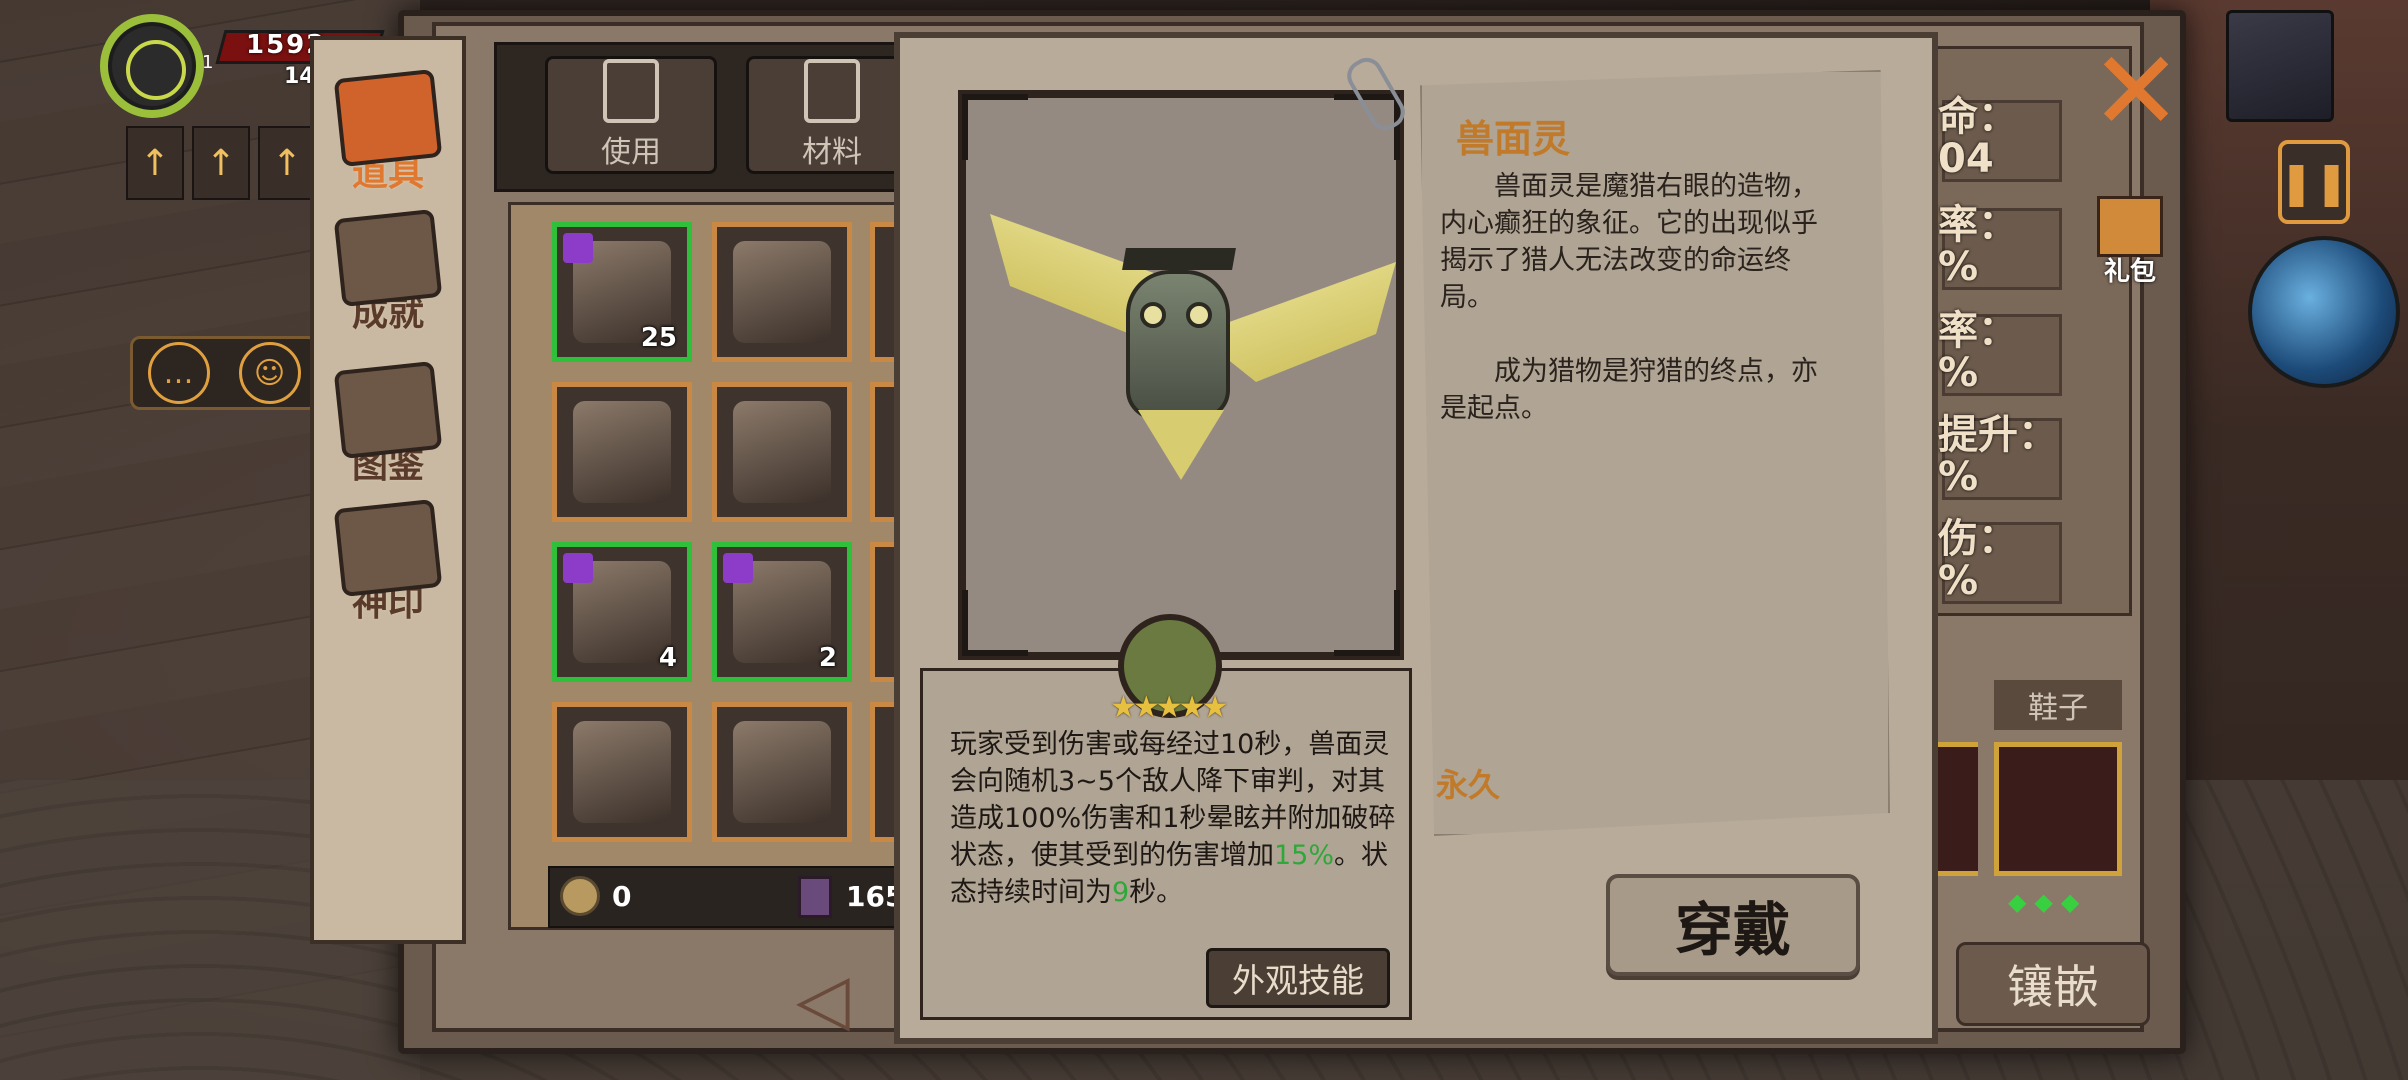  I want to click on tab-codex: 图鉴, so click(388, 427).